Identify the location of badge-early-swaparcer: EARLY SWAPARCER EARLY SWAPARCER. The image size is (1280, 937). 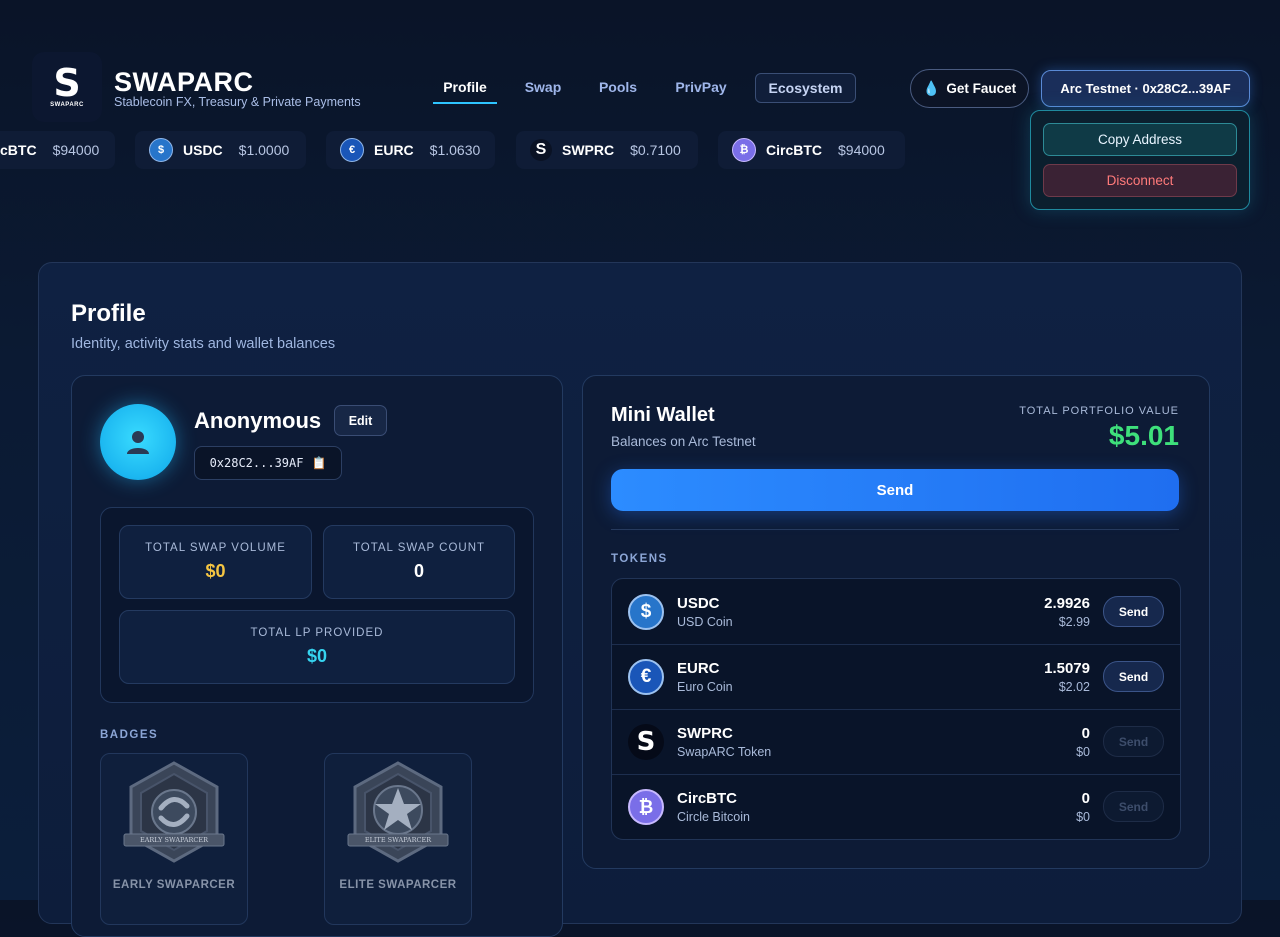
(174, 839).